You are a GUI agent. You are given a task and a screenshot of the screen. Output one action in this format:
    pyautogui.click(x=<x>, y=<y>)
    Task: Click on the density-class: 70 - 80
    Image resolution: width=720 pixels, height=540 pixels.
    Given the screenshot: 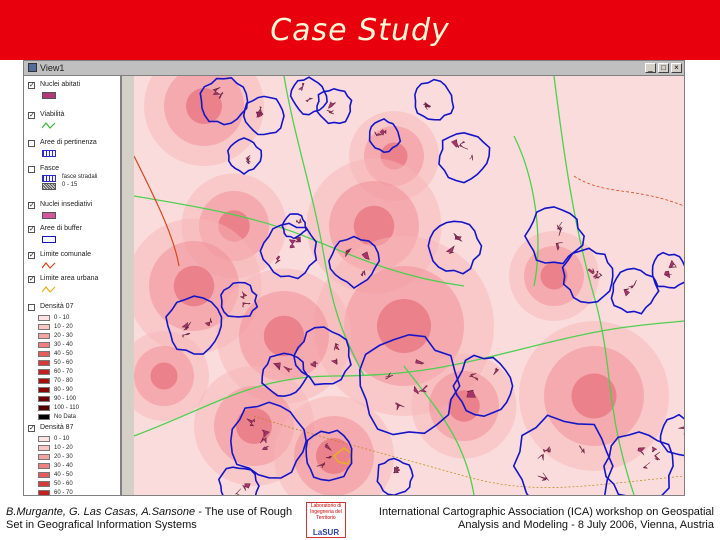 What is the action you would take?
    pyautogui.click(x=55, y=380)
    